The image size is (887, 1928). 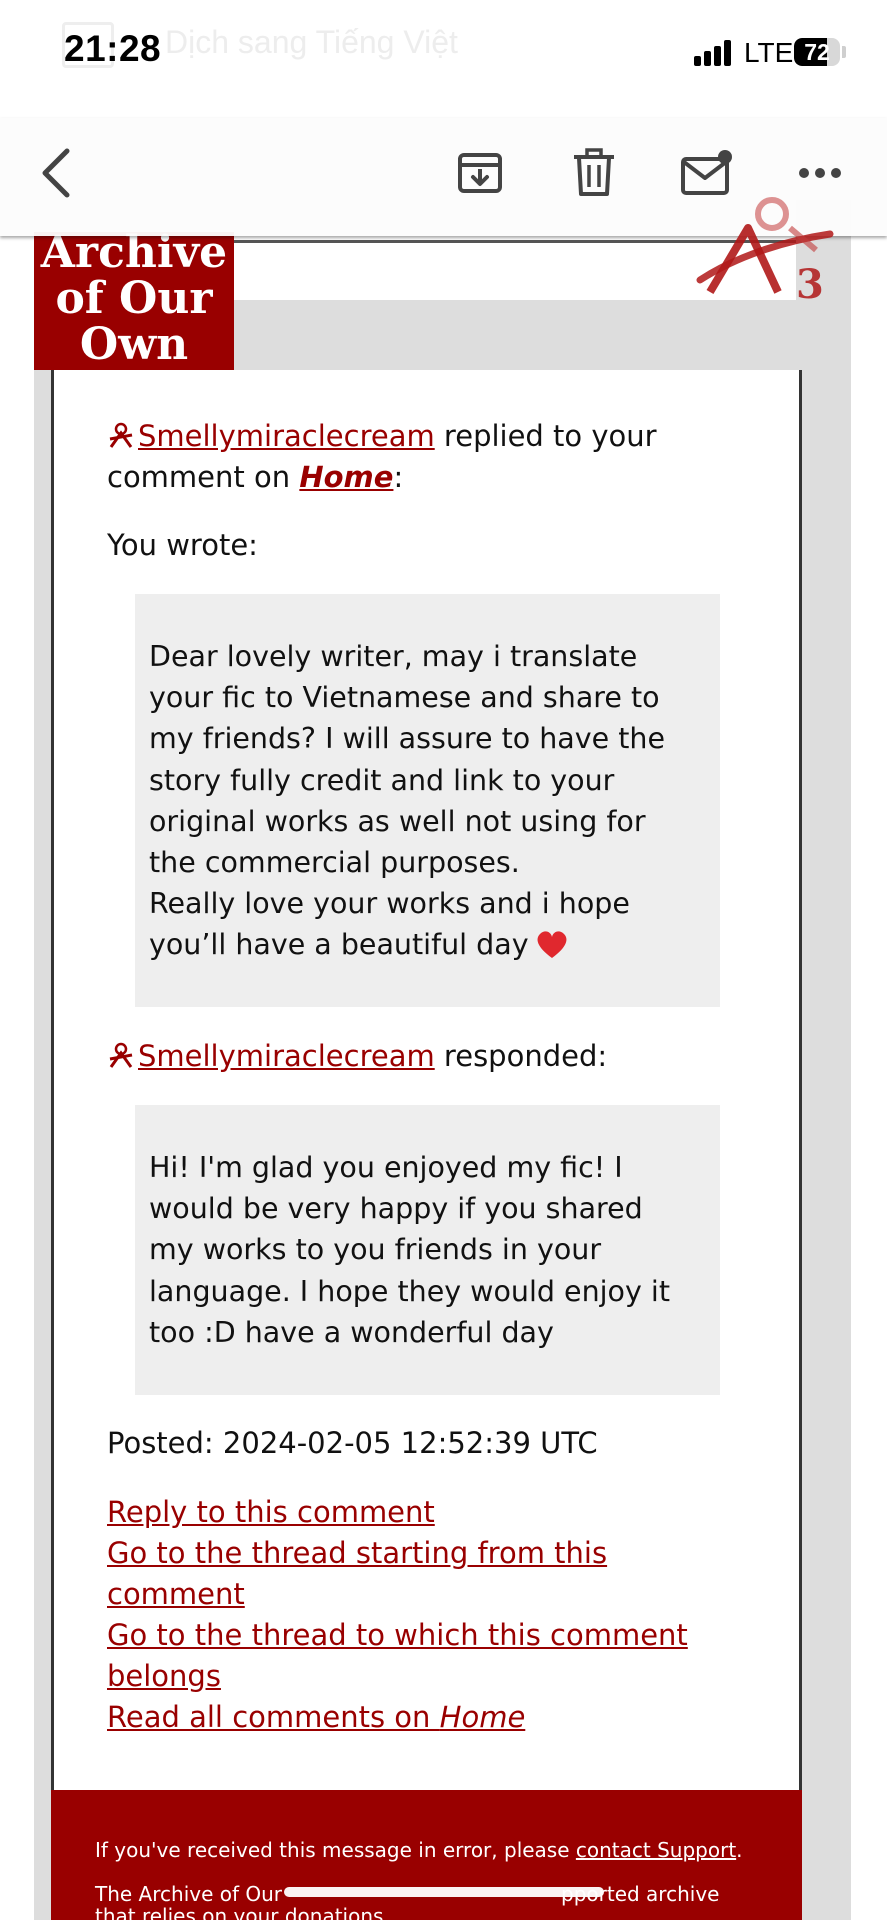 What do you see at coordinates (397, 1635) in the screenshot?
I see `thread-parent-link: Go to the thread to which this comment` at bounding box center [397, 1635].